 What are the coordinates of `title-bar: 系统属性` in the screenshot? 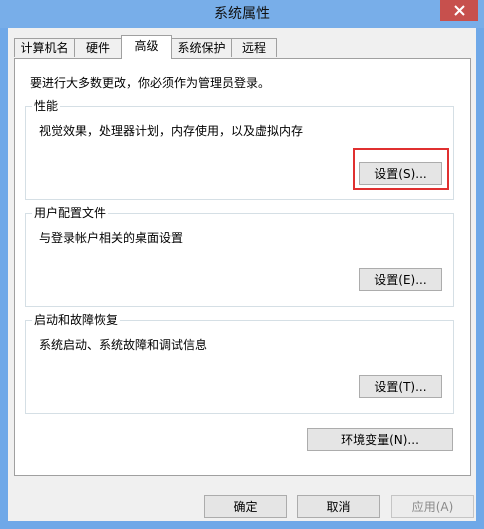 It's located at (242, 14).